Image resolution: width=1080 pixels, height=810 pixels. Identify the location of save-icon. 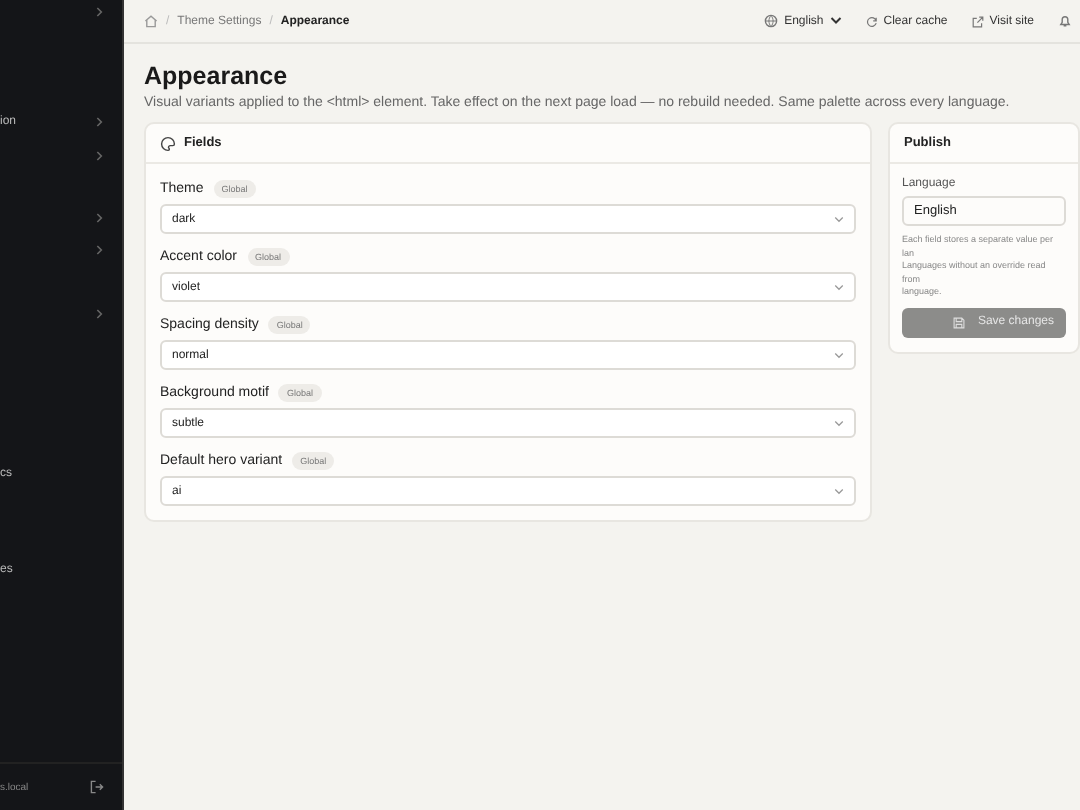
(958, 322).